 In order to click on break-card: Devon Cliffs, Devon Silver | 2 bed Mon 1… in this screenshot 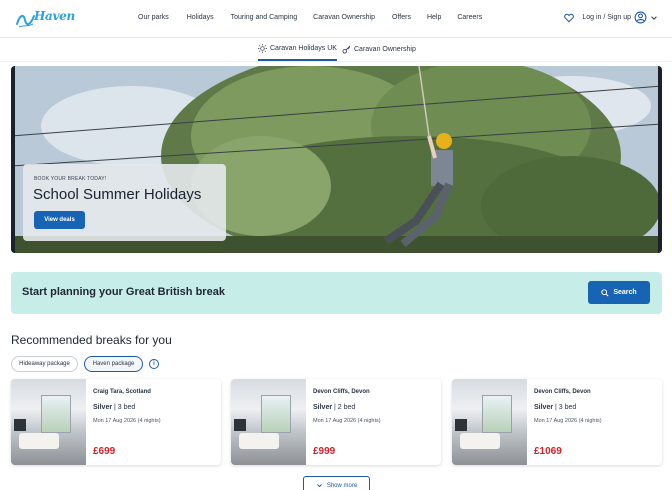, I will do `click(336, 422)`.